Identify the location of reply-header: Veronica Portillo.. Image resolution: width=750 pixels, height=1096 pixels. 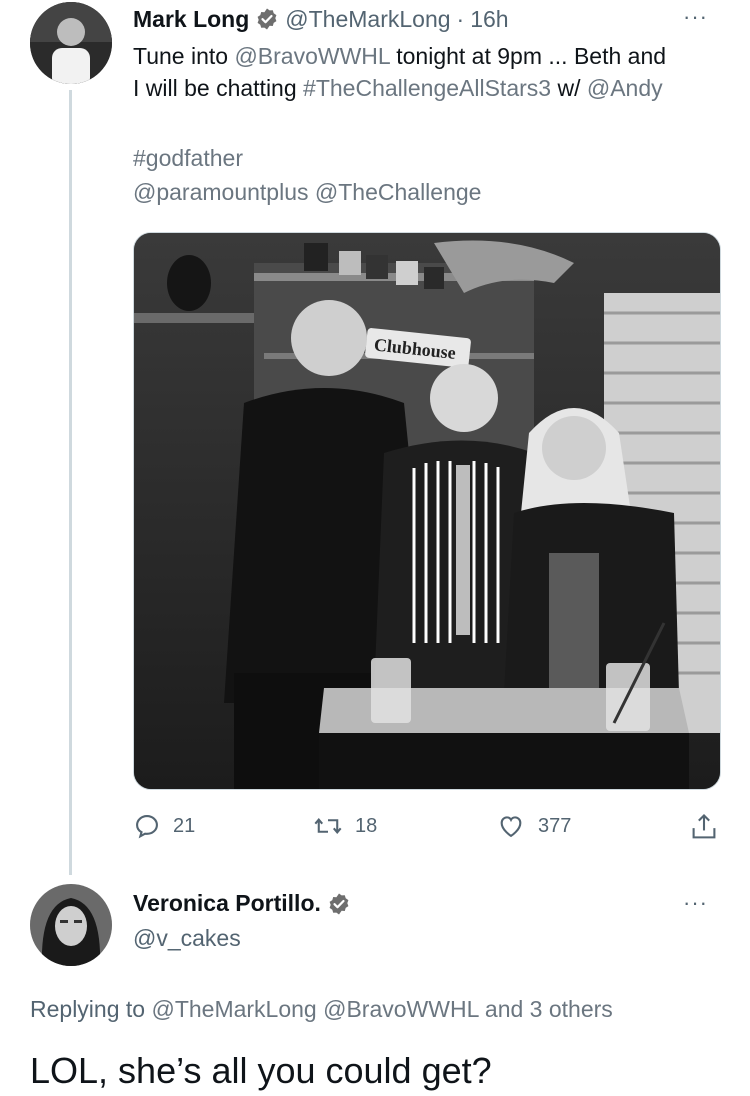
(242, 903).